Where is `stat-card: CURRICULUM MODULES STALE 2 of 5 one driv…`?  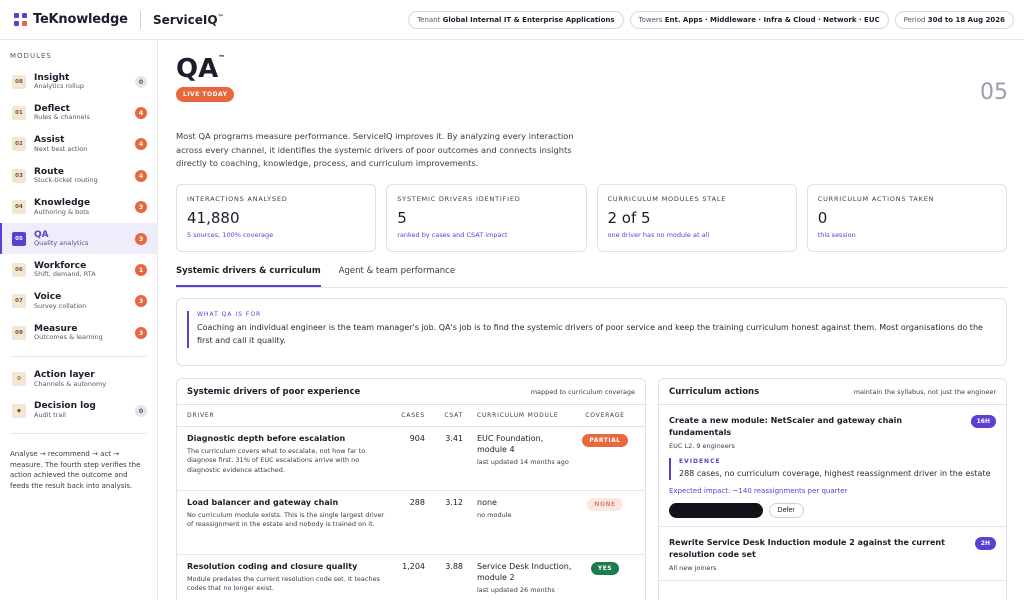 stat-card: CURRICULUM MODULES STALE 2 of 5 one driv… is located at coordinates (696, 218).